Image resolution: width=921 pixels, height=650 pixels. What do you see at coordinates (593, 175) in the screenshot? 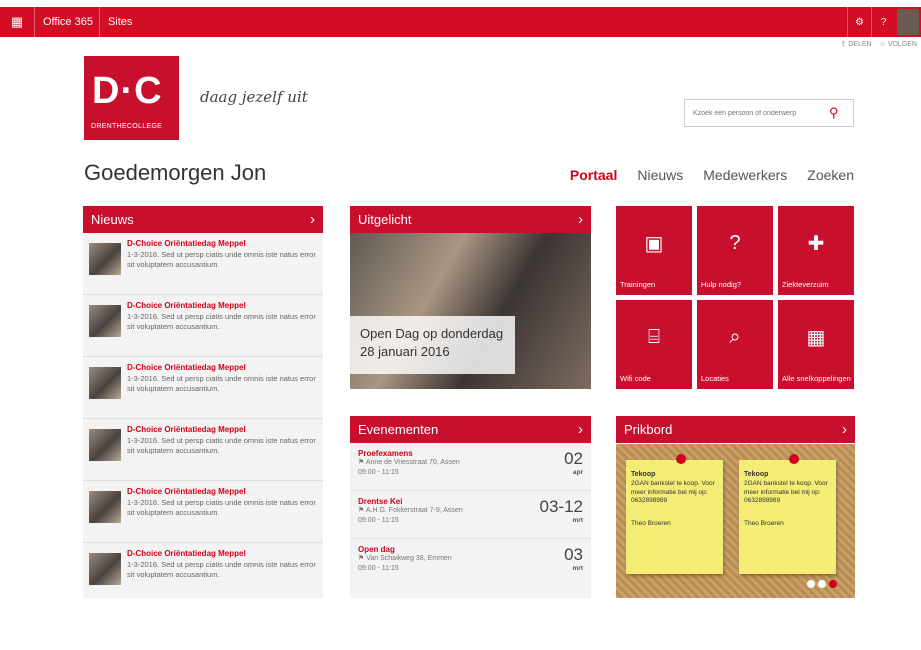
I see `nav-portaal: Portaal` at bounding box center [593, 175].